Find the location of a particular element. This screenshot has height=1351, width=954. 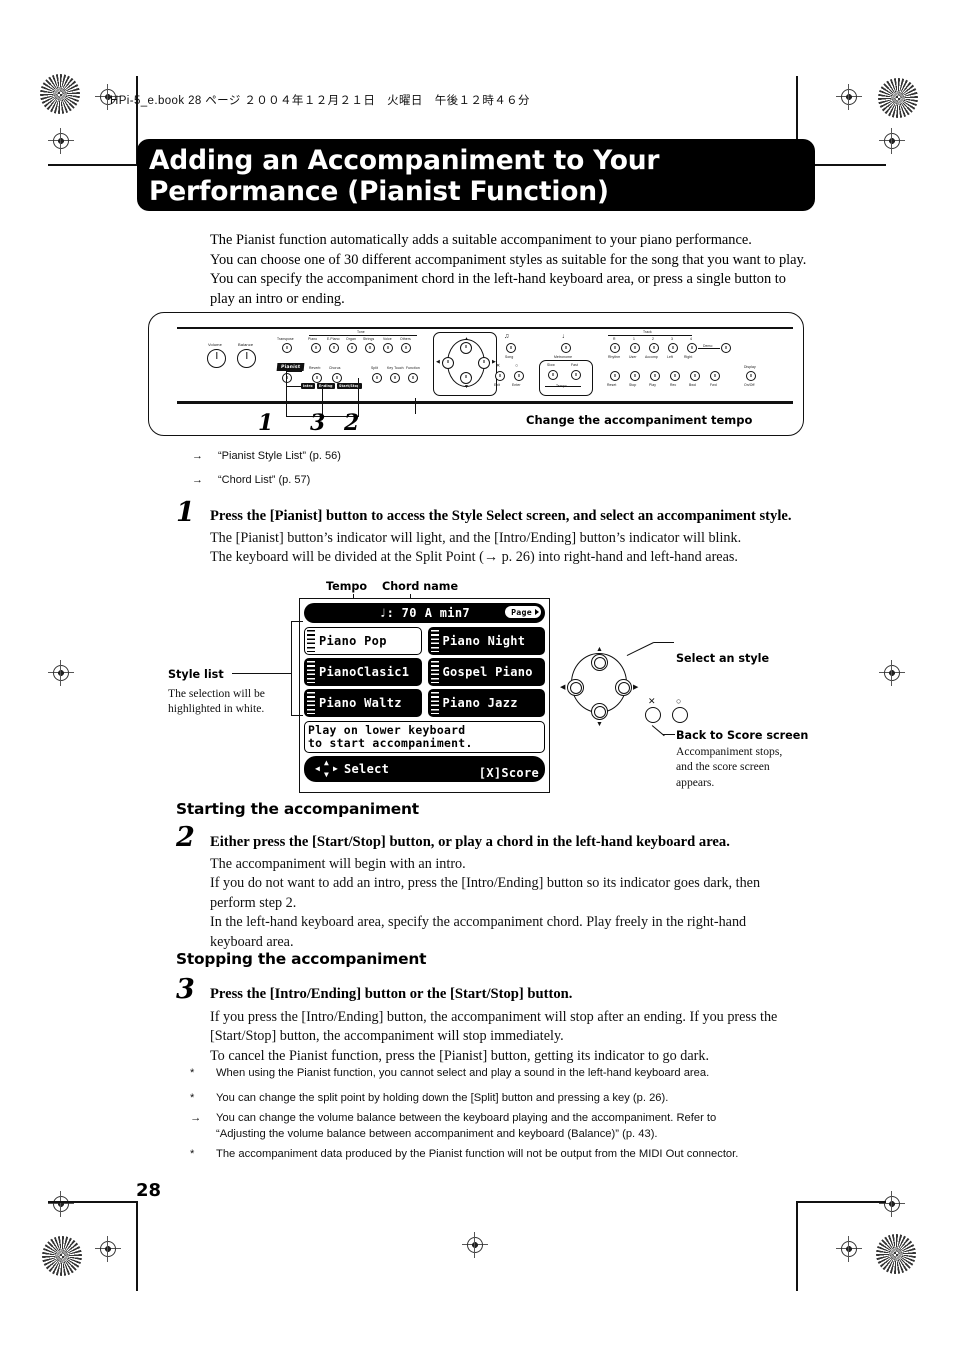

panel-label-balance: Balance is located at coordinates (246, 344).